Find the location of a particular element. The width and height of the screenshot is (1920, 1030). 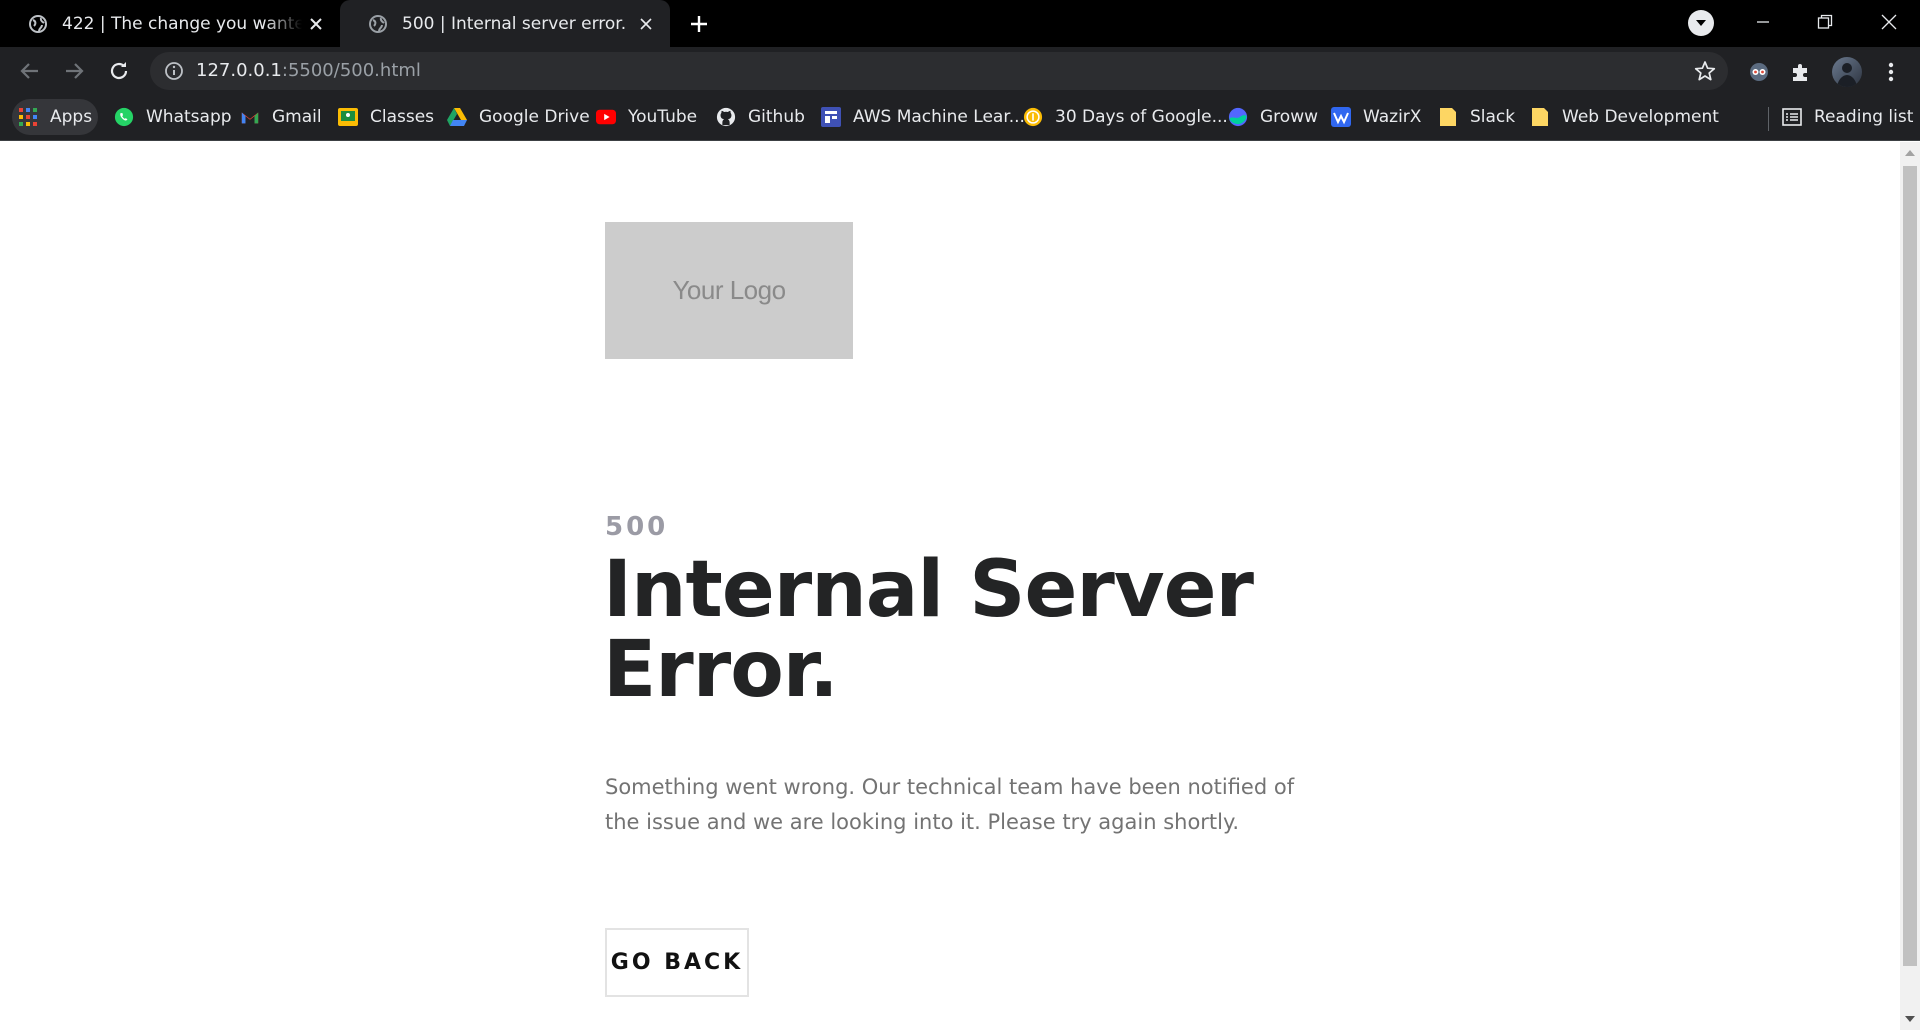

bookmark-gmail: Gmail is located at coordinates (281, 117).